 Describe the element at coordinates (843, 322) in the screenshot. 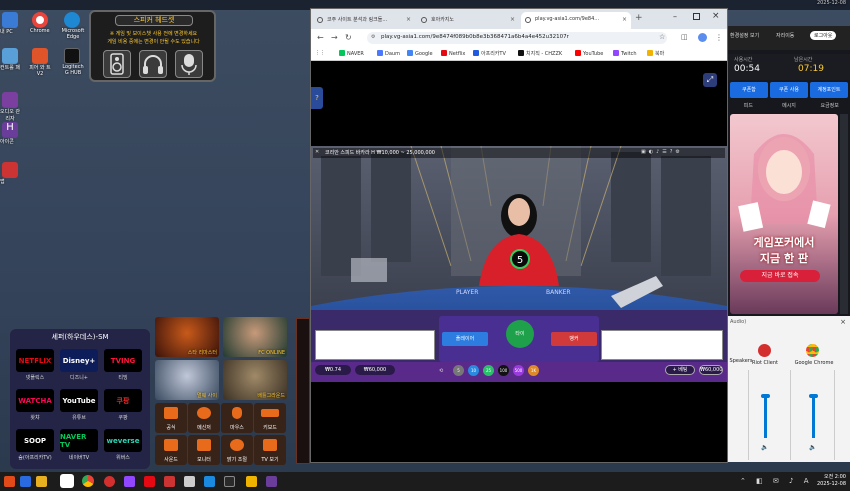

I see `mixer-close-icon: ×` at that location.